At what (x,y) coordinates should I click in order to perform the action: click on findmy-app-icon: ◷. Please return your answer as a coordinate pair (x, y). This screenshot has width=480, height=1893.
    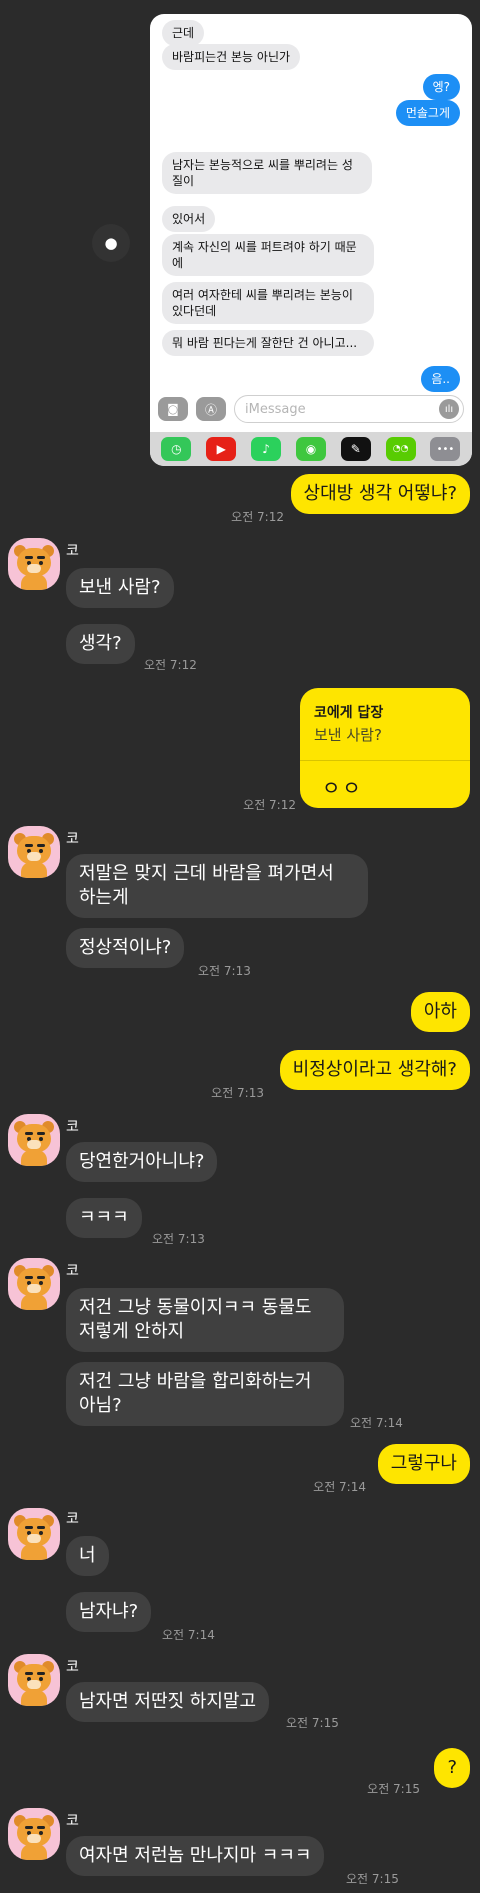
    Looking at the image, I should click on (176, 449).